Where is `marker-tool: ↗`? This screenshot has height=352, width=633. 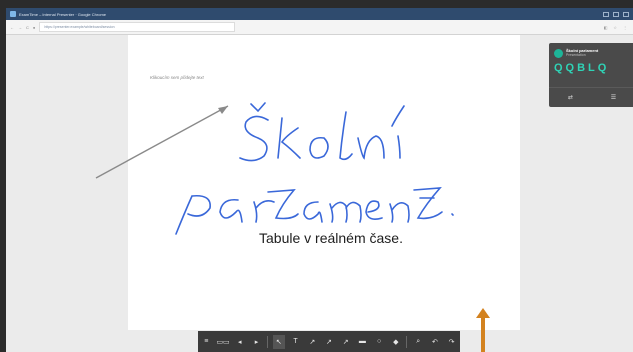 marker-tool: ↗ is located at coordinates (329, 342).